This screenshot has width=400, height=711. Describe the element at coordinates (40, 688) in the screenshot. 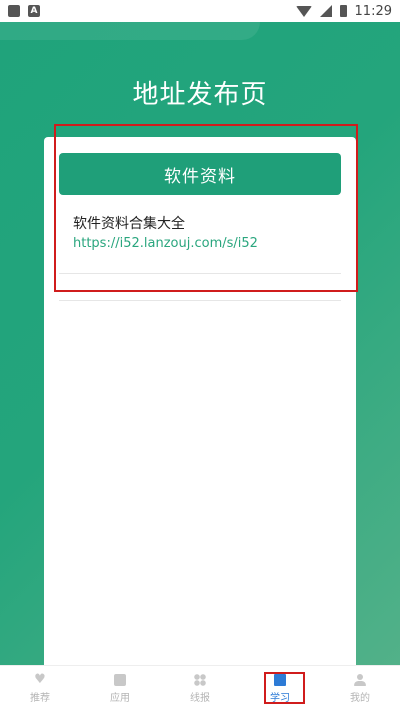

I see `nav-item-recommend: ♥ 推荐` at that location.